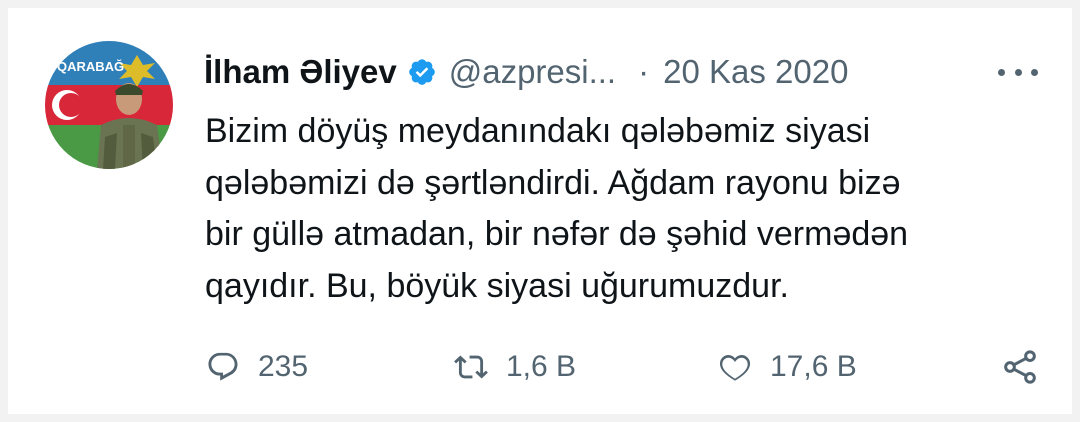 This screenshot has height=422, width=1080. Describe the element at coordinates (1018, 72) in the screenshot. I see `more-dots-icon` at that location.